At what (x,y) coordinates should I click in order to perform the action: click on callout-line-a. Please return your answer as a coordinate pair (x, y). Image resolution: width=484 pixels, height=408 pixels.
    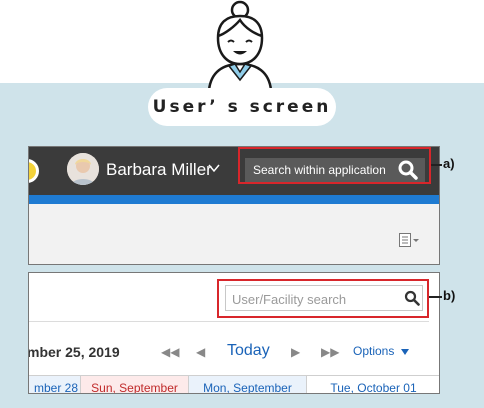
    Looking at the image, I should click on (436, 165).